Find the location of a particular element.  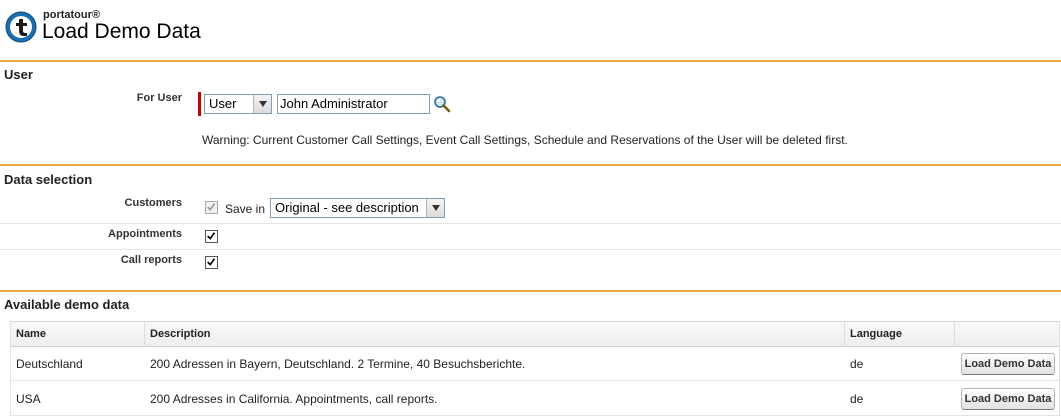

table-header: Name Description Language is located at coordinates (535, 334).